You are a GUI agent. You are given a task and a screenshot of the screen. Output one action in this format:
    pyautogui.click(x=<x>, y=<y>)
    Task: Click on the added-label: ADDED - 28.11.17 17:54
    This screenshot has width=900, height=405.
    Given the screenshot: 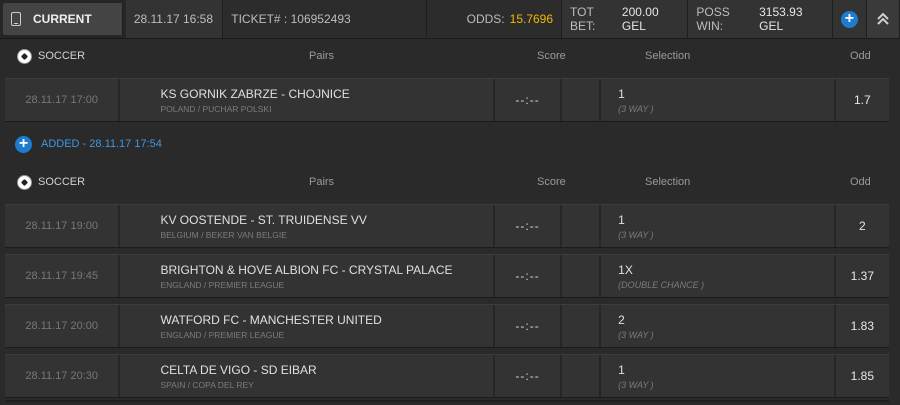 What is the action you would take?
    pyautogui.click(x=101, y=144)
    